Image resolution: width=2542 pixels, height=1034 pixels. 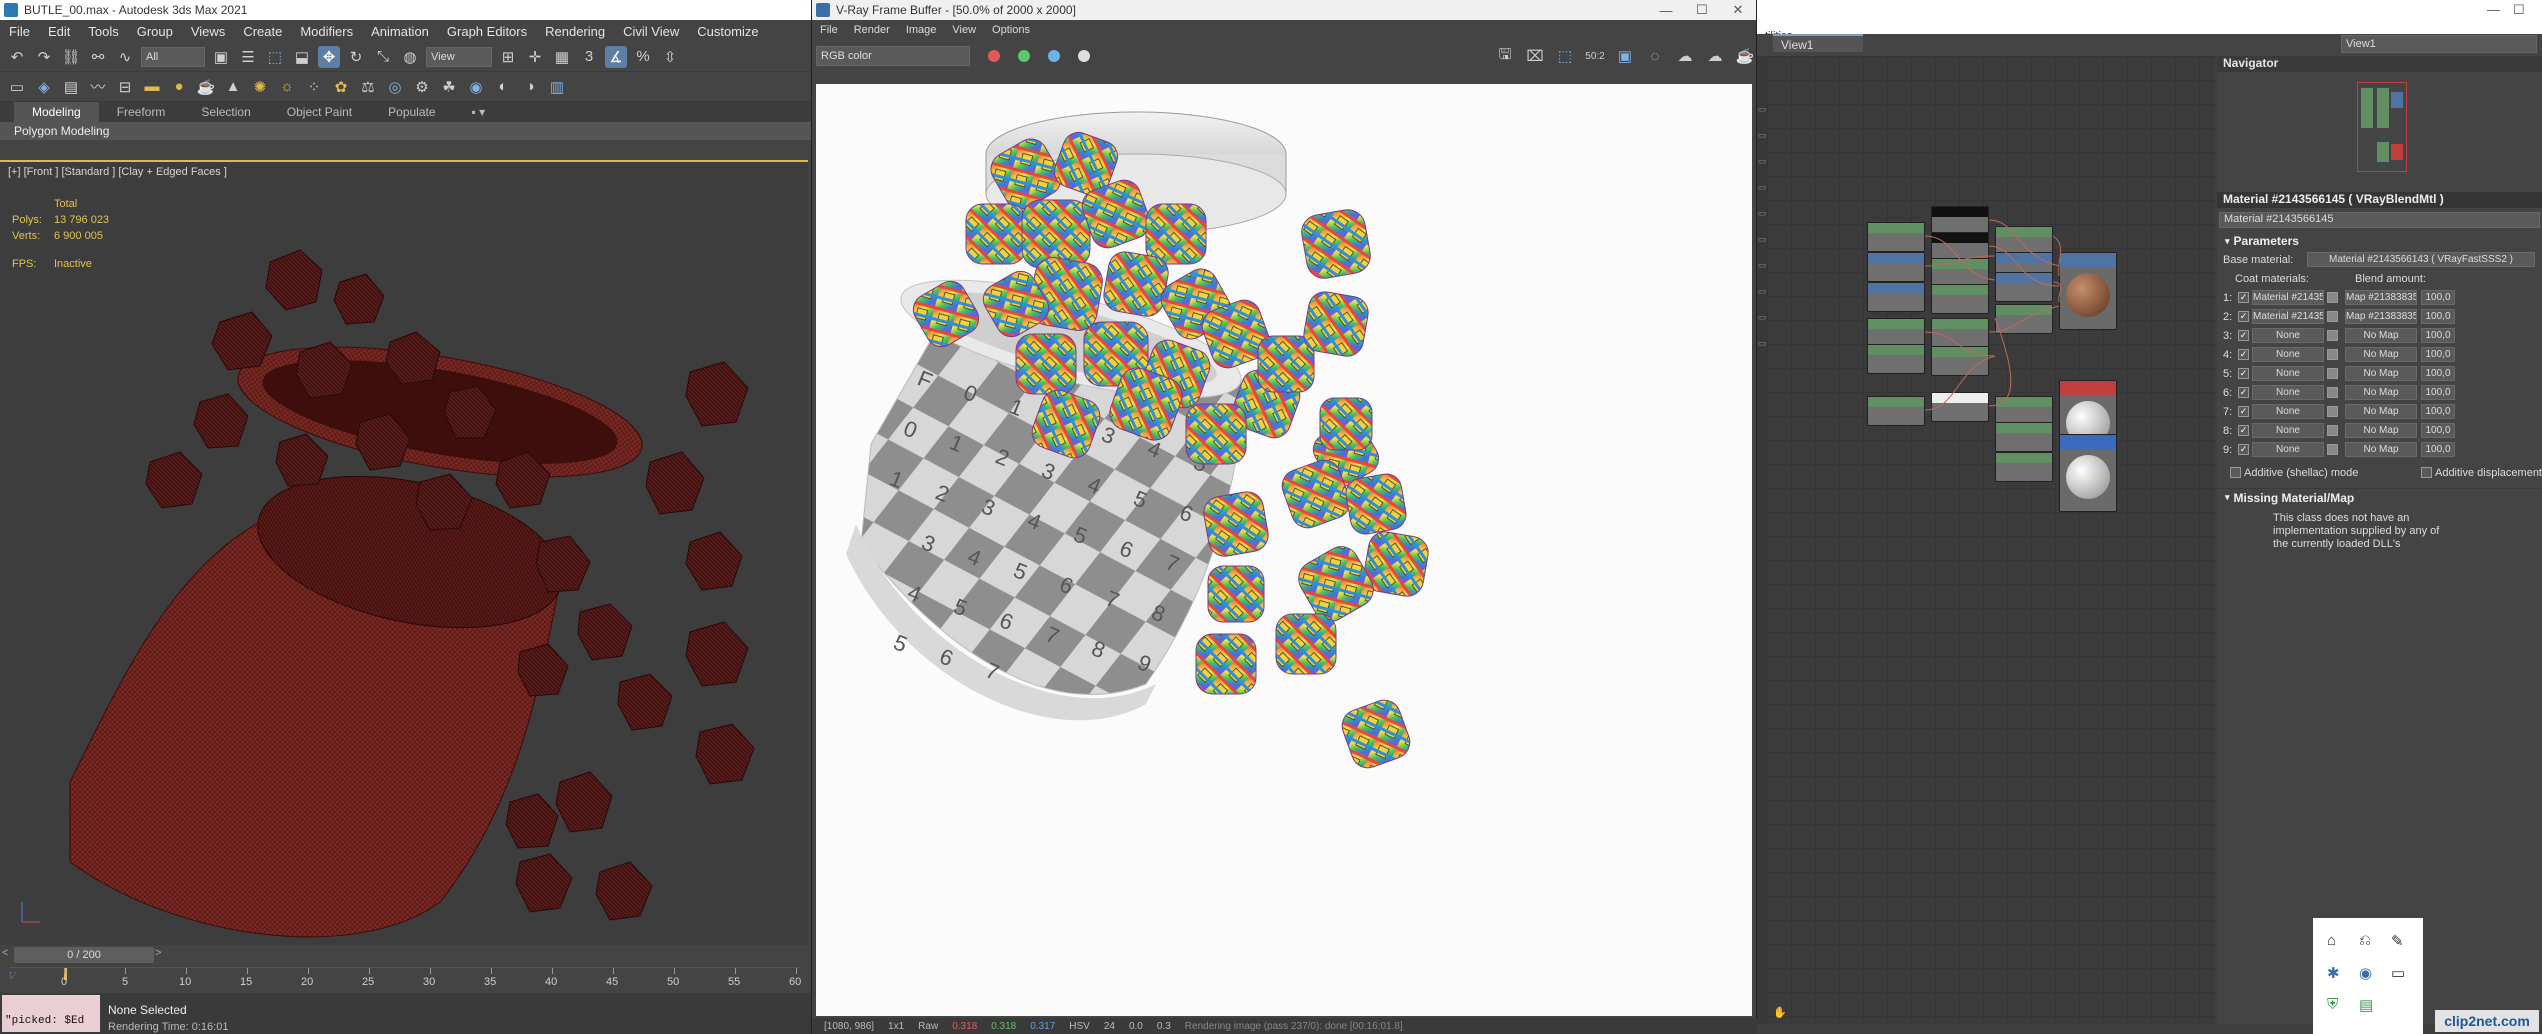 I want to click on base-material-button: Material #2143566143 ( VRayFastSSS2 ), so click(x=2421, y=259).